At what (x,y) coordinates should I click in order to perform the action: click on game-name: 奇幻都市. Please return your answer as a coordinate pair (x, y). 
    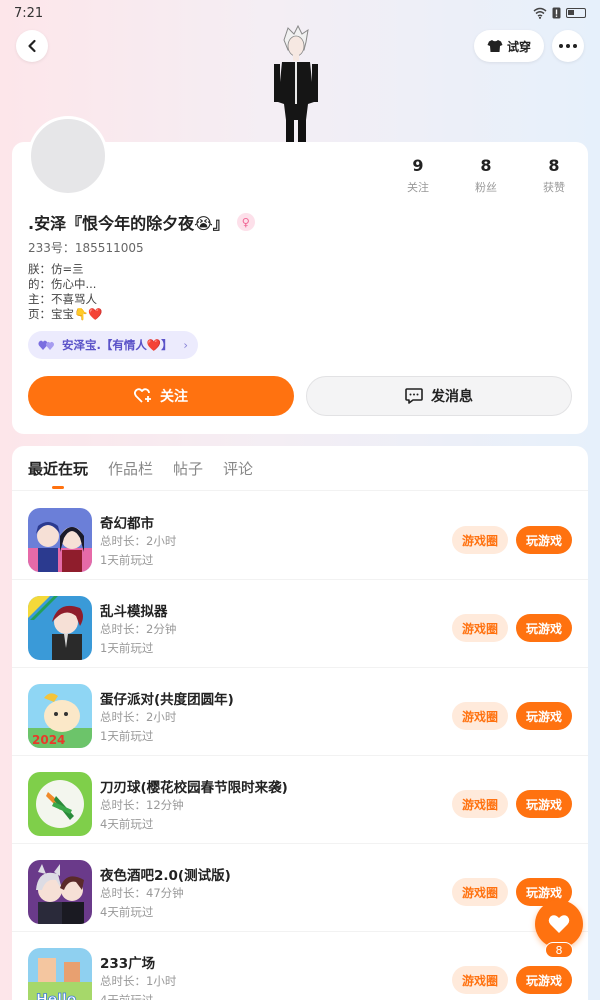
    Looking at the image, I should click on (127, 524).